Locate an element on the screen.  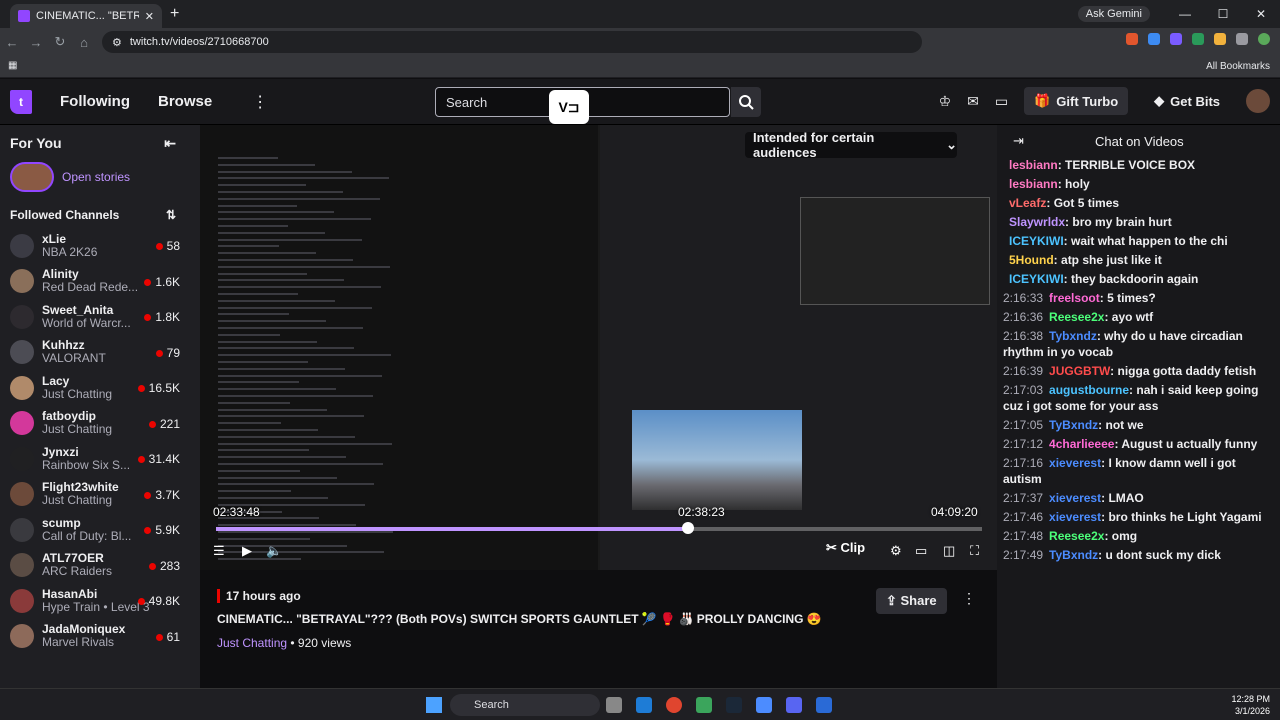
url-field: ⚙ twitch.tv/videos/2710668700 is located at coordinates (512, 42).